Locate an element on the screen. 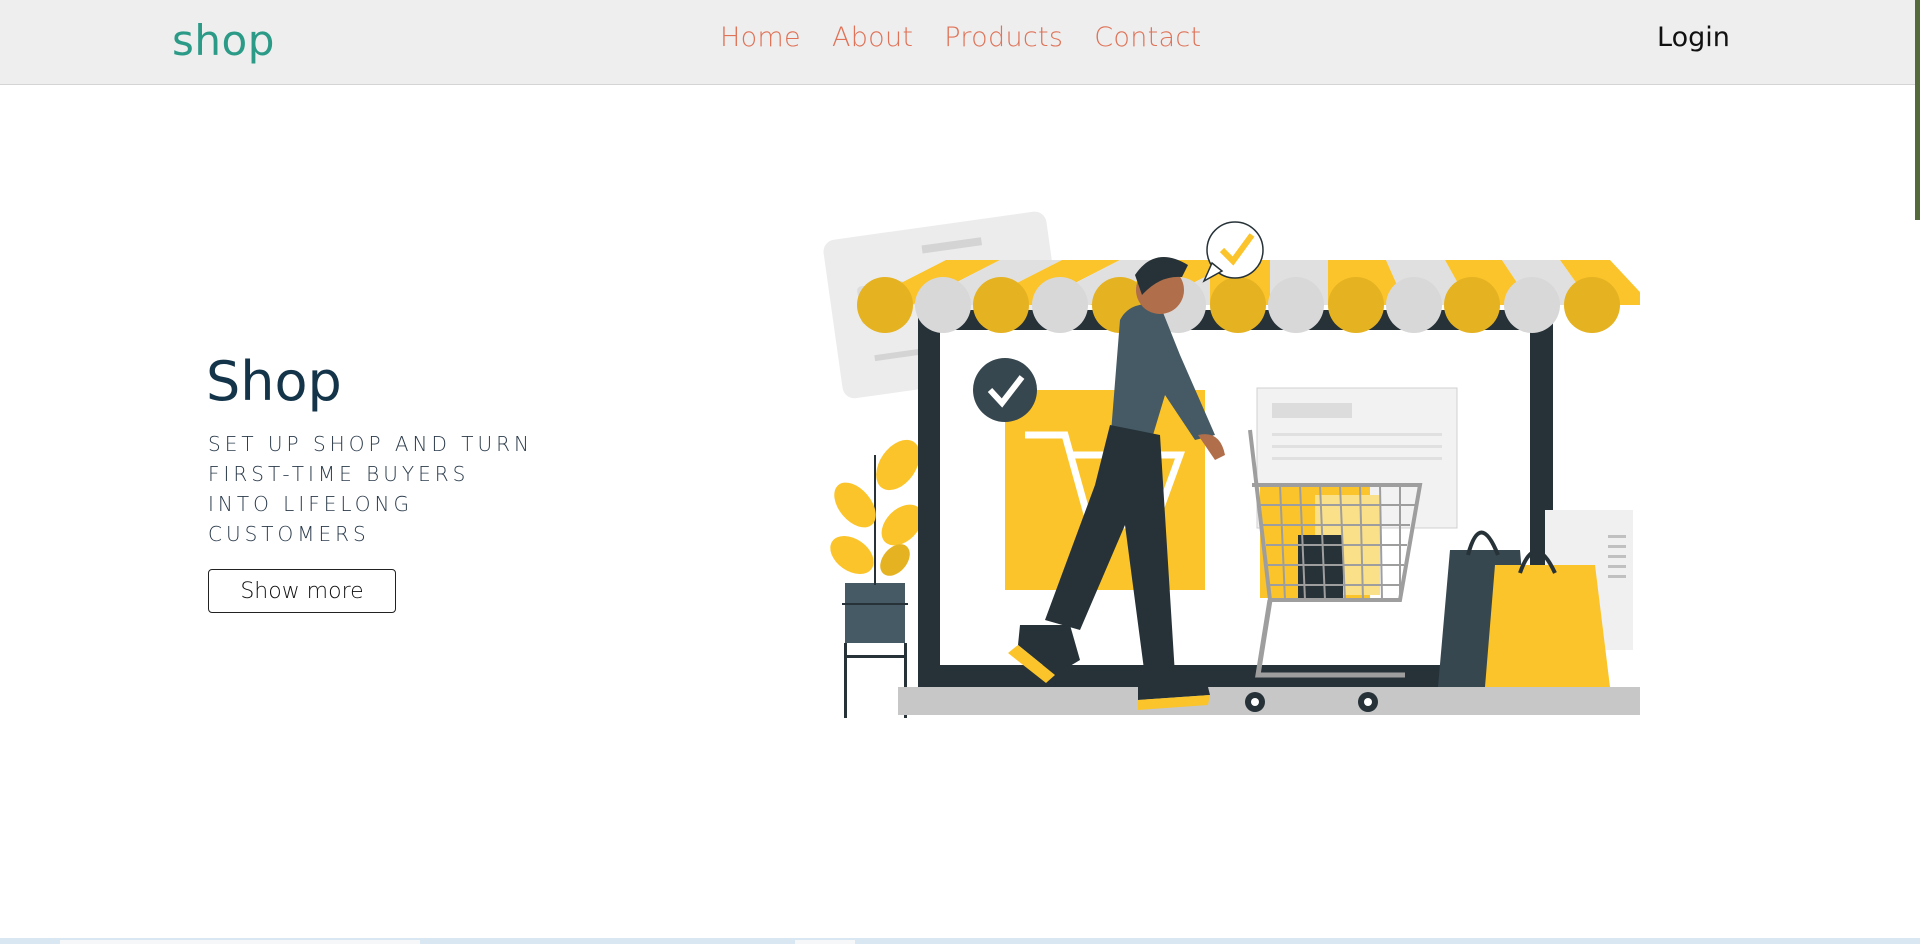  nav-link-contact: Contact is located at coordinates (1147, 37).